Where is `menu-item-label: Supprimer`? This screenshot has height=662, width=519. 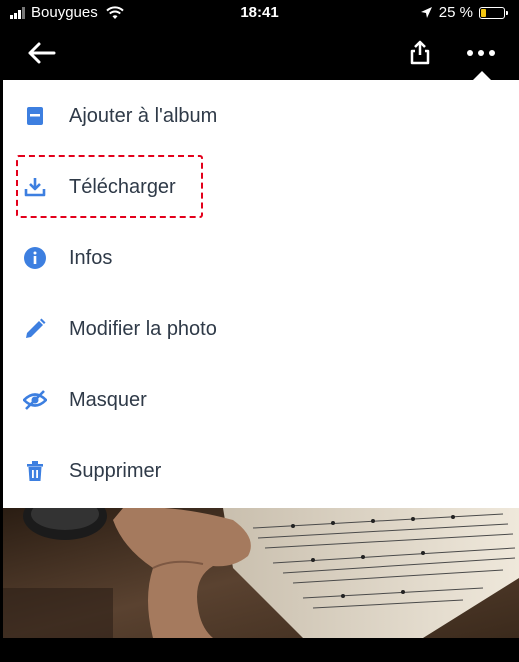
menu-item-label: Supprimer is located at coordinates (115, 471).